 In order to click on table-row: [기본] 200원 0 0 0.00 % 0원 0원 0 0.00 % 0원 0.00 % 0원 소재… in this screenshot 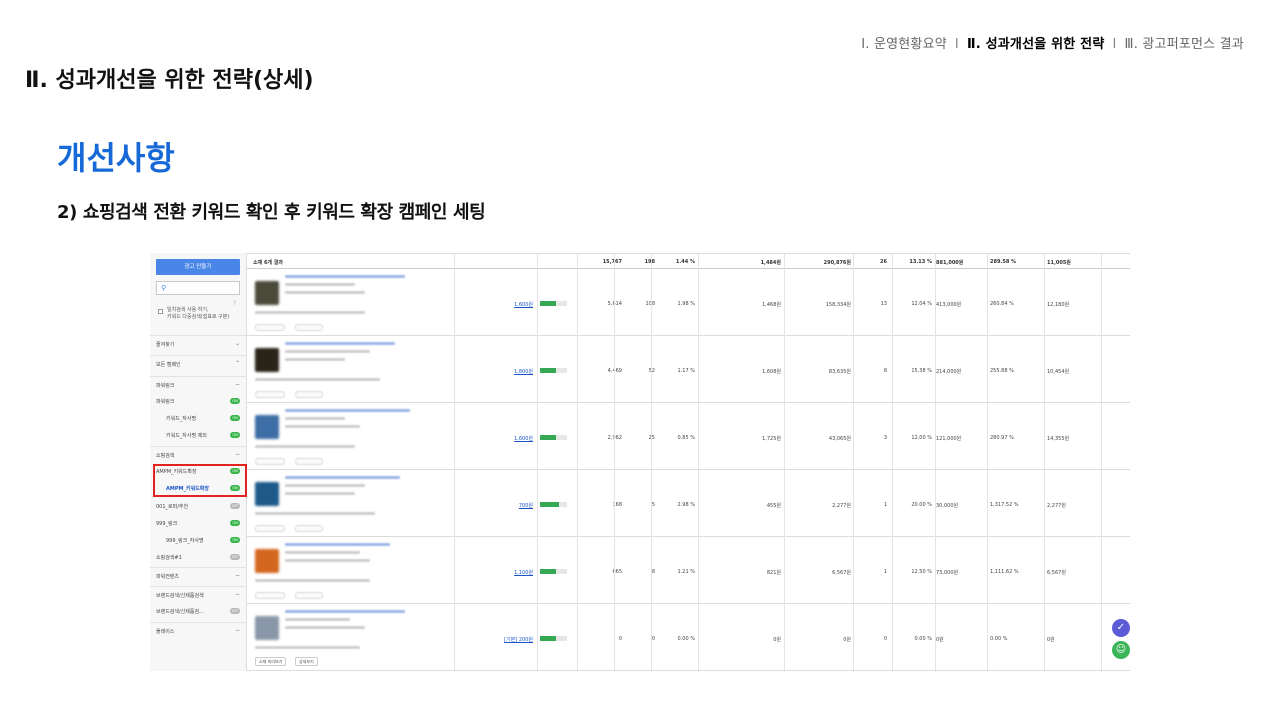, I will do `click(688, 637)`.